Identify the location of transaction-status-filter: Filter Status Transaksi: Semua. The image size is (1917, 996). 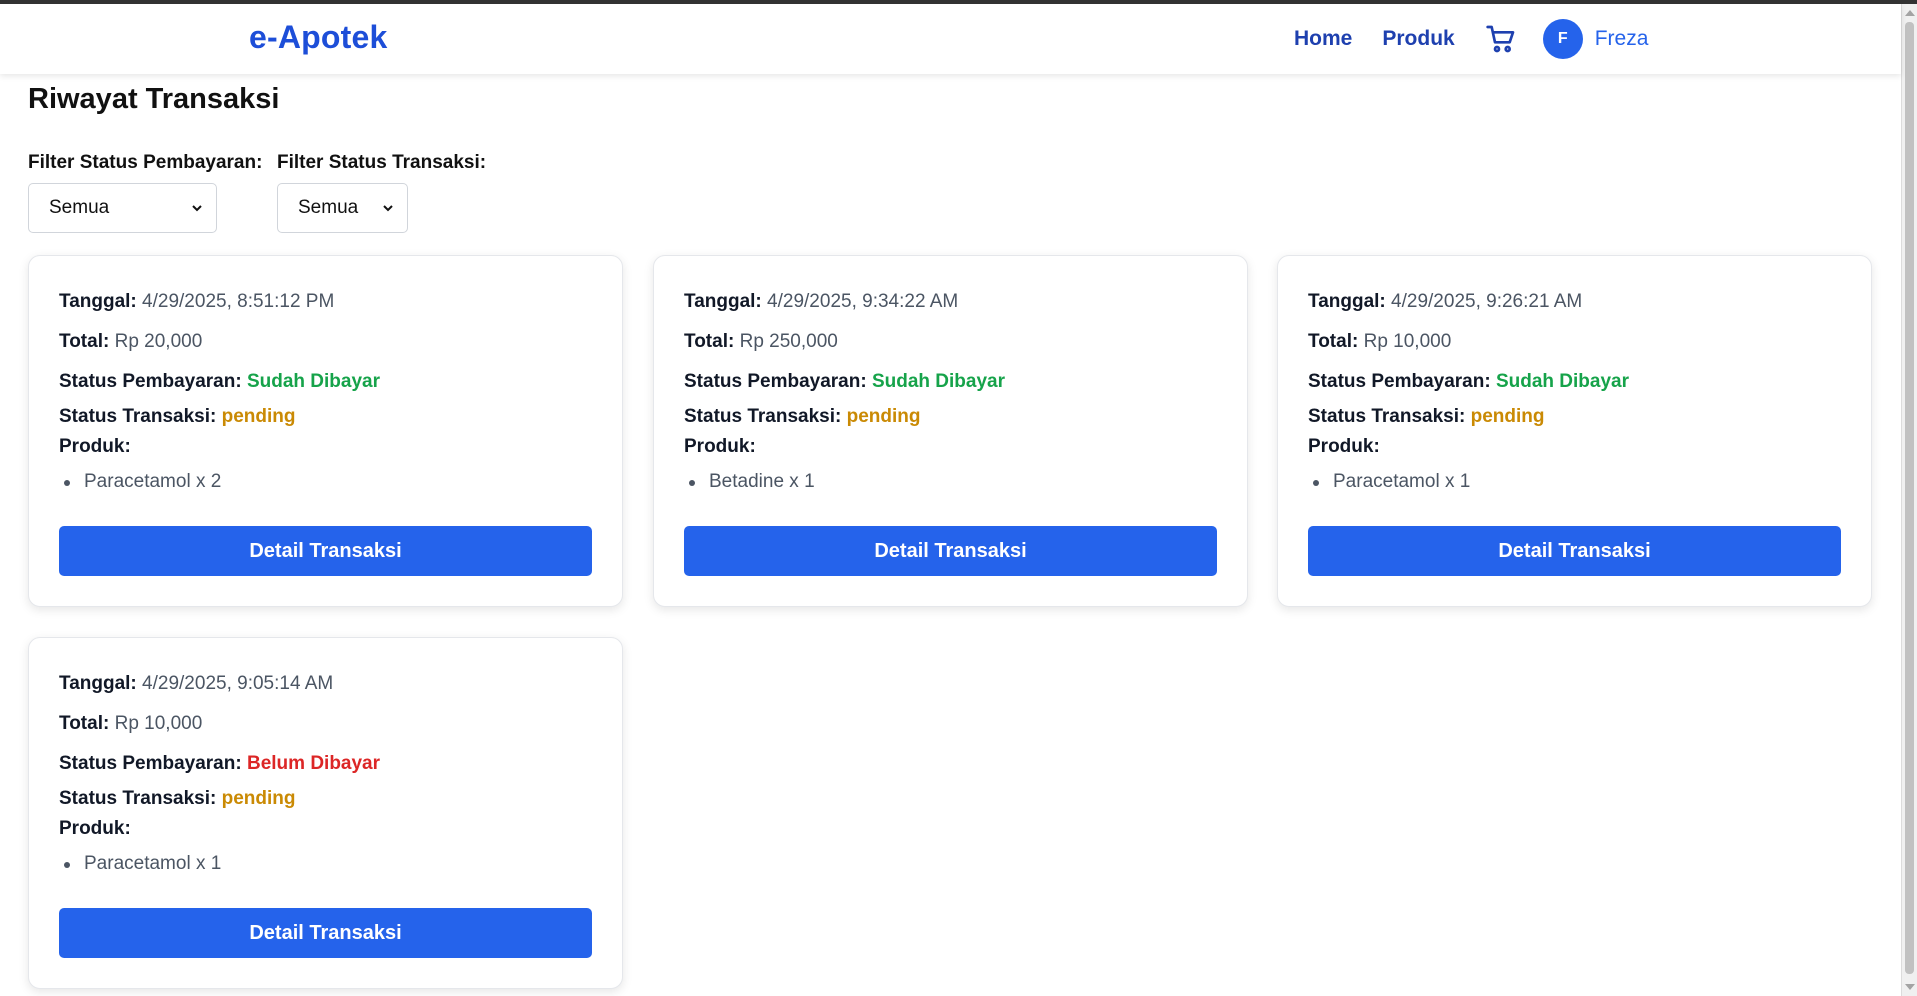
(381, 192).